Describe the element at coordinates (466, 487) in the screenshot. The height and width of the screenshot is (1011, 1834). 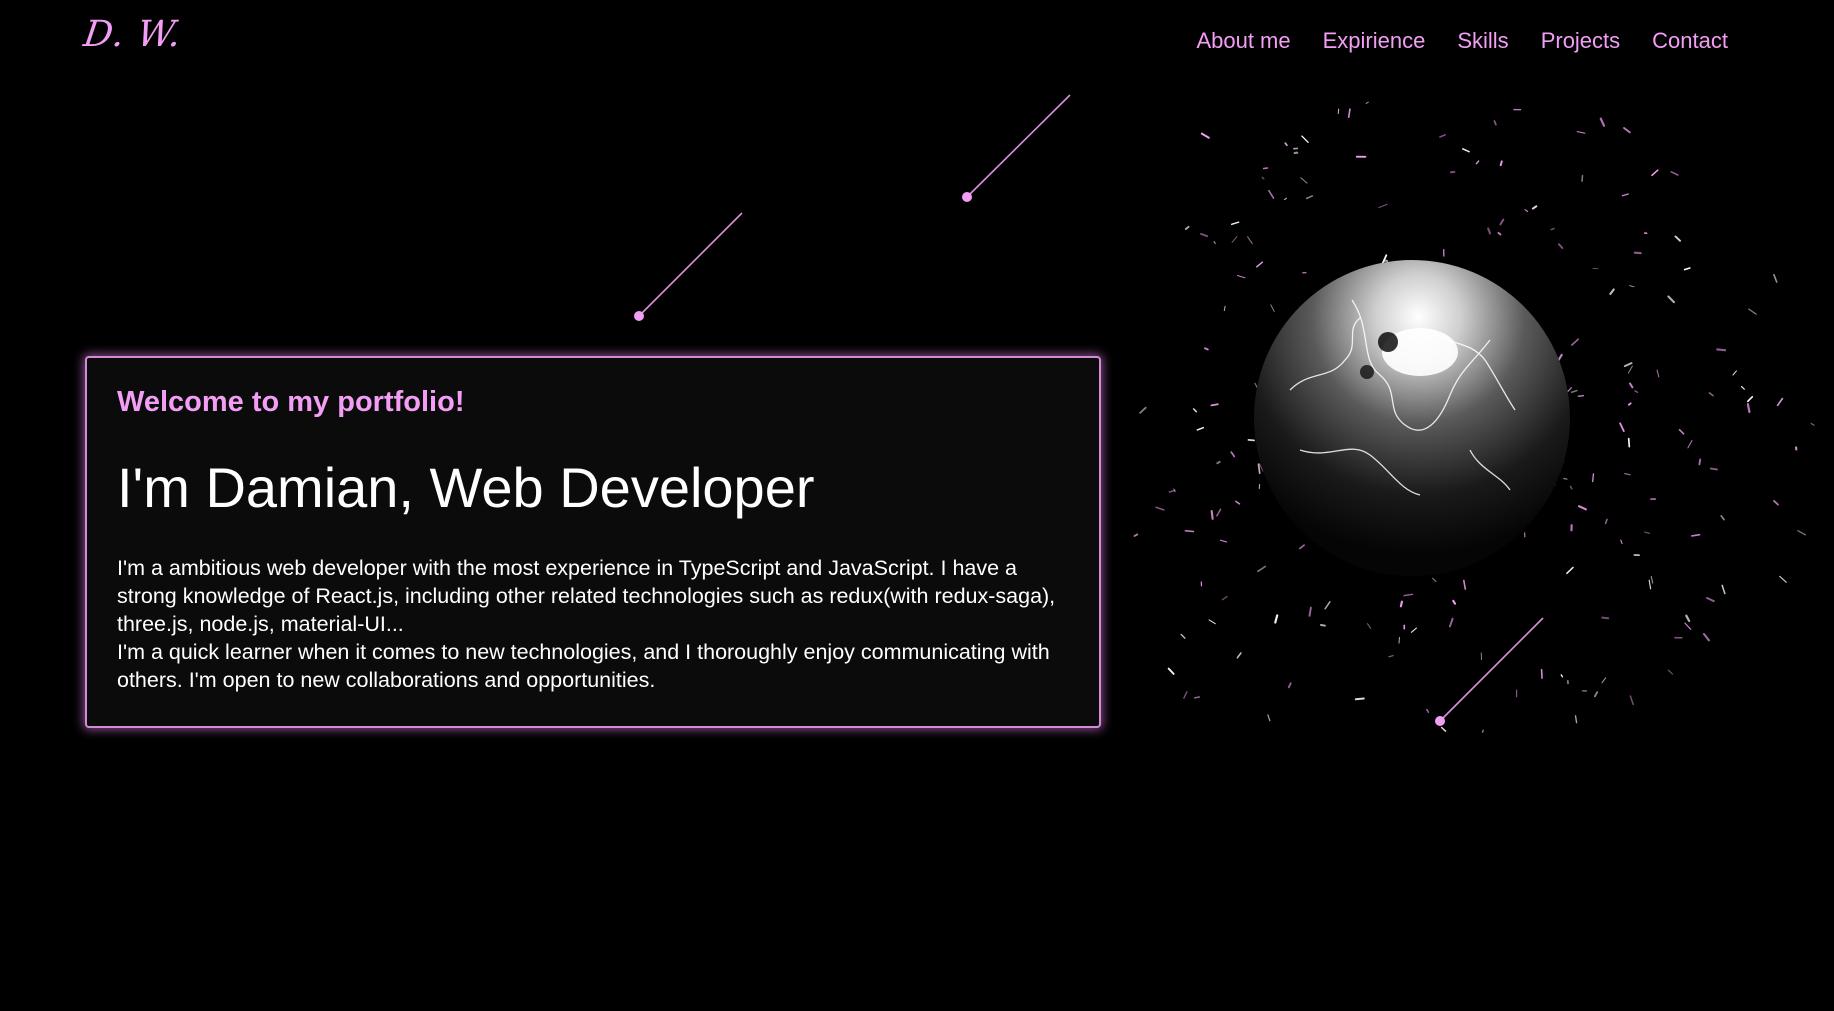
I see `hero-title: I'm Damian, Web Developer` at that location.